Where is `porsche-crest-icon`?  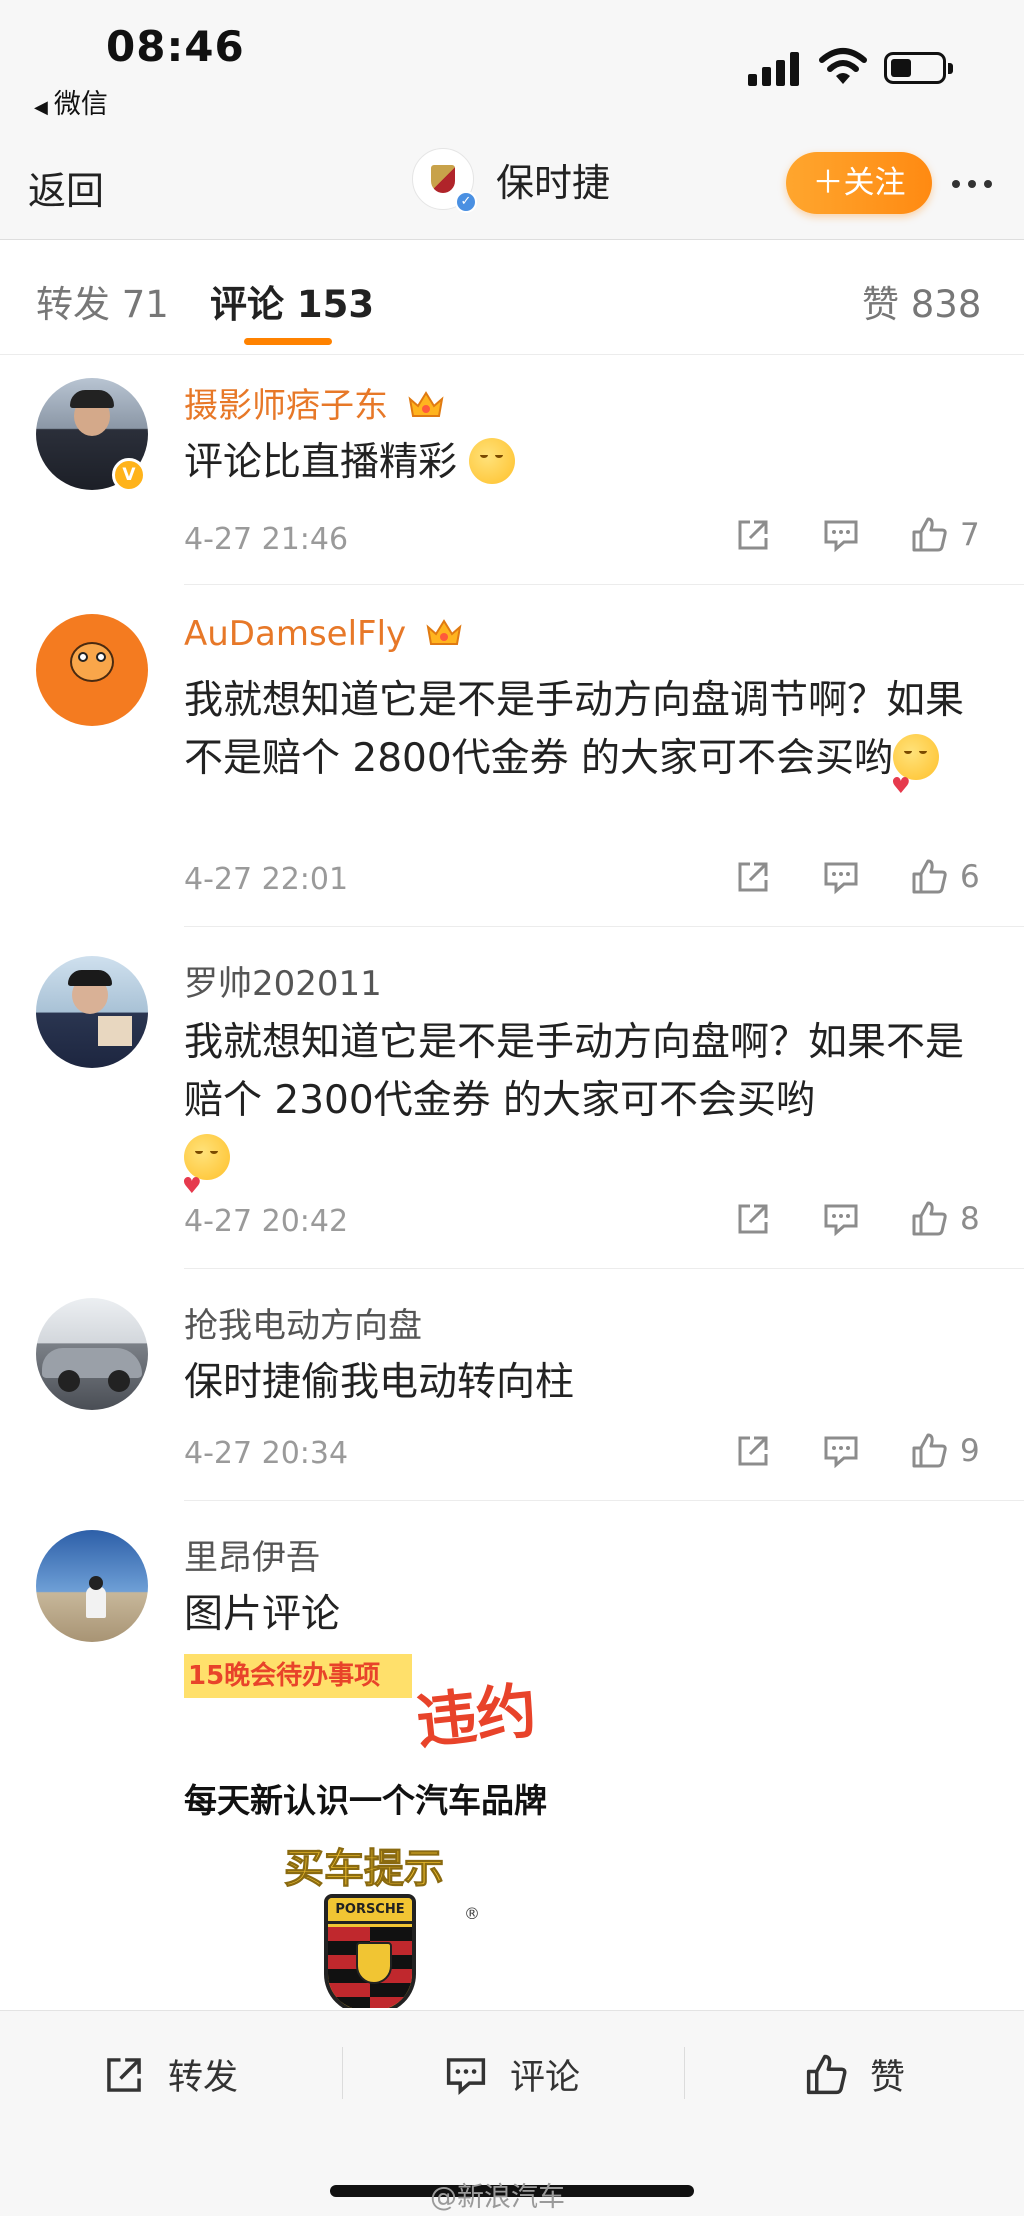
porsche-crest-icon is located at coordinates (443, 179).